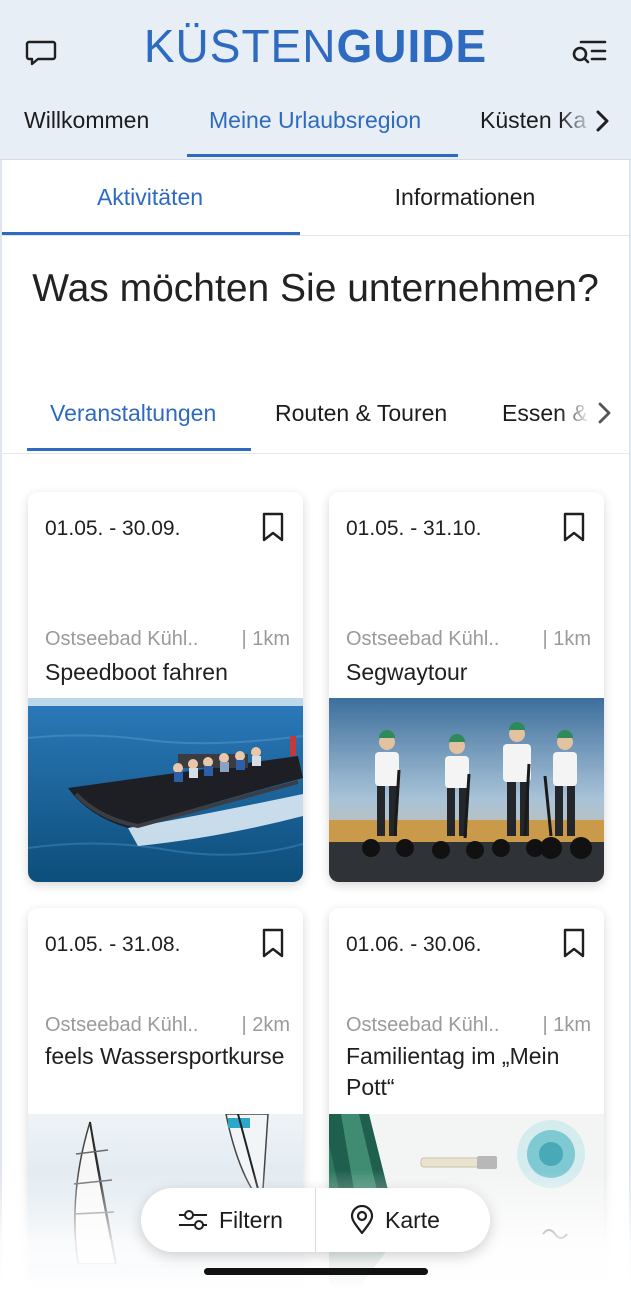 The height and width of the screenshot is (1289, 631). Describe the element at coordinates (407, 672) in the screenshot. I see `card-title: Segwaytour` at that location.